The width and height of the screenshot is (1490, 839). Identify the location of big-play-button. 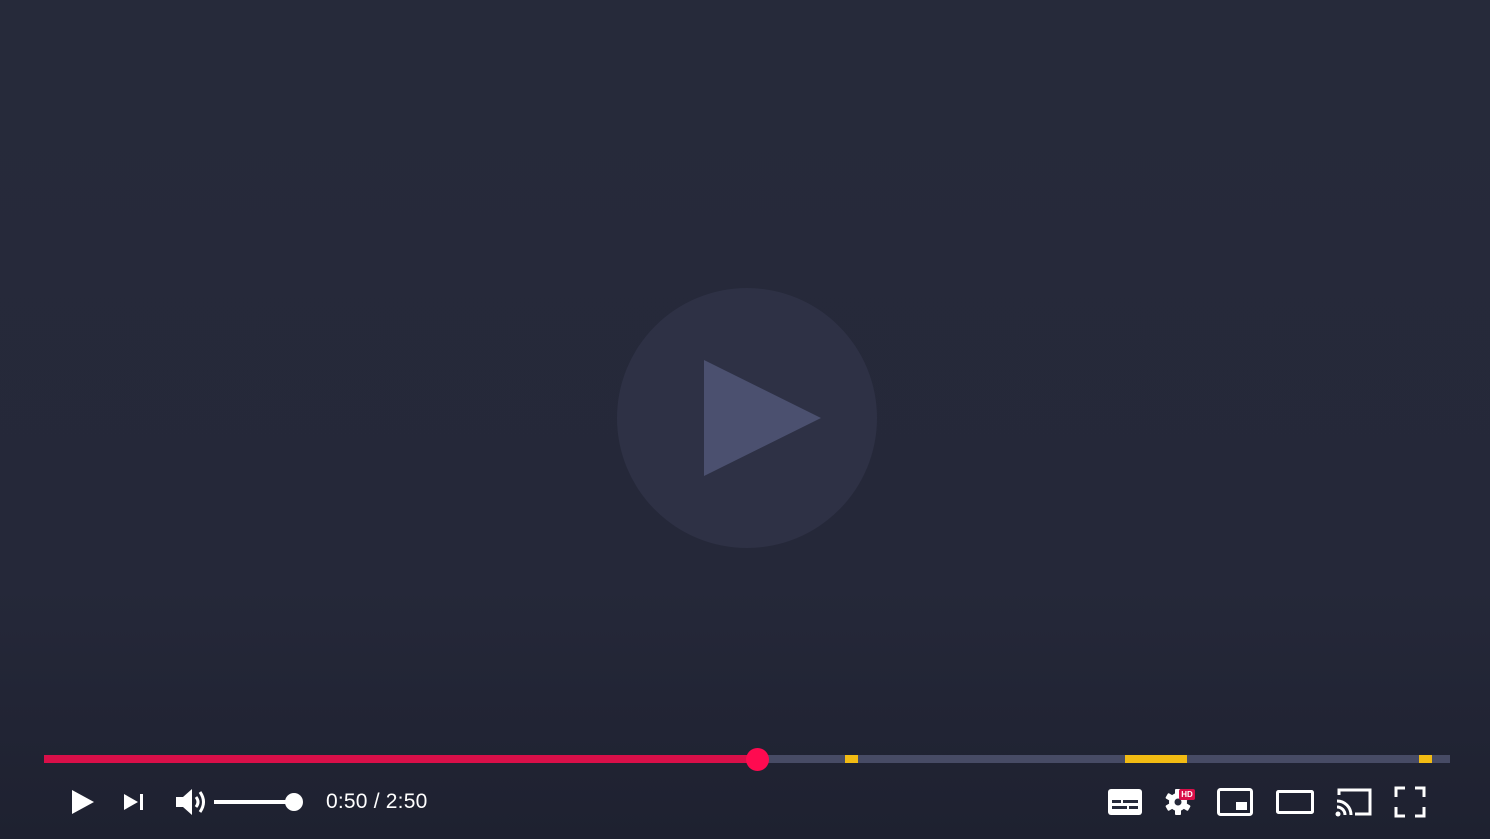
(747, 418).